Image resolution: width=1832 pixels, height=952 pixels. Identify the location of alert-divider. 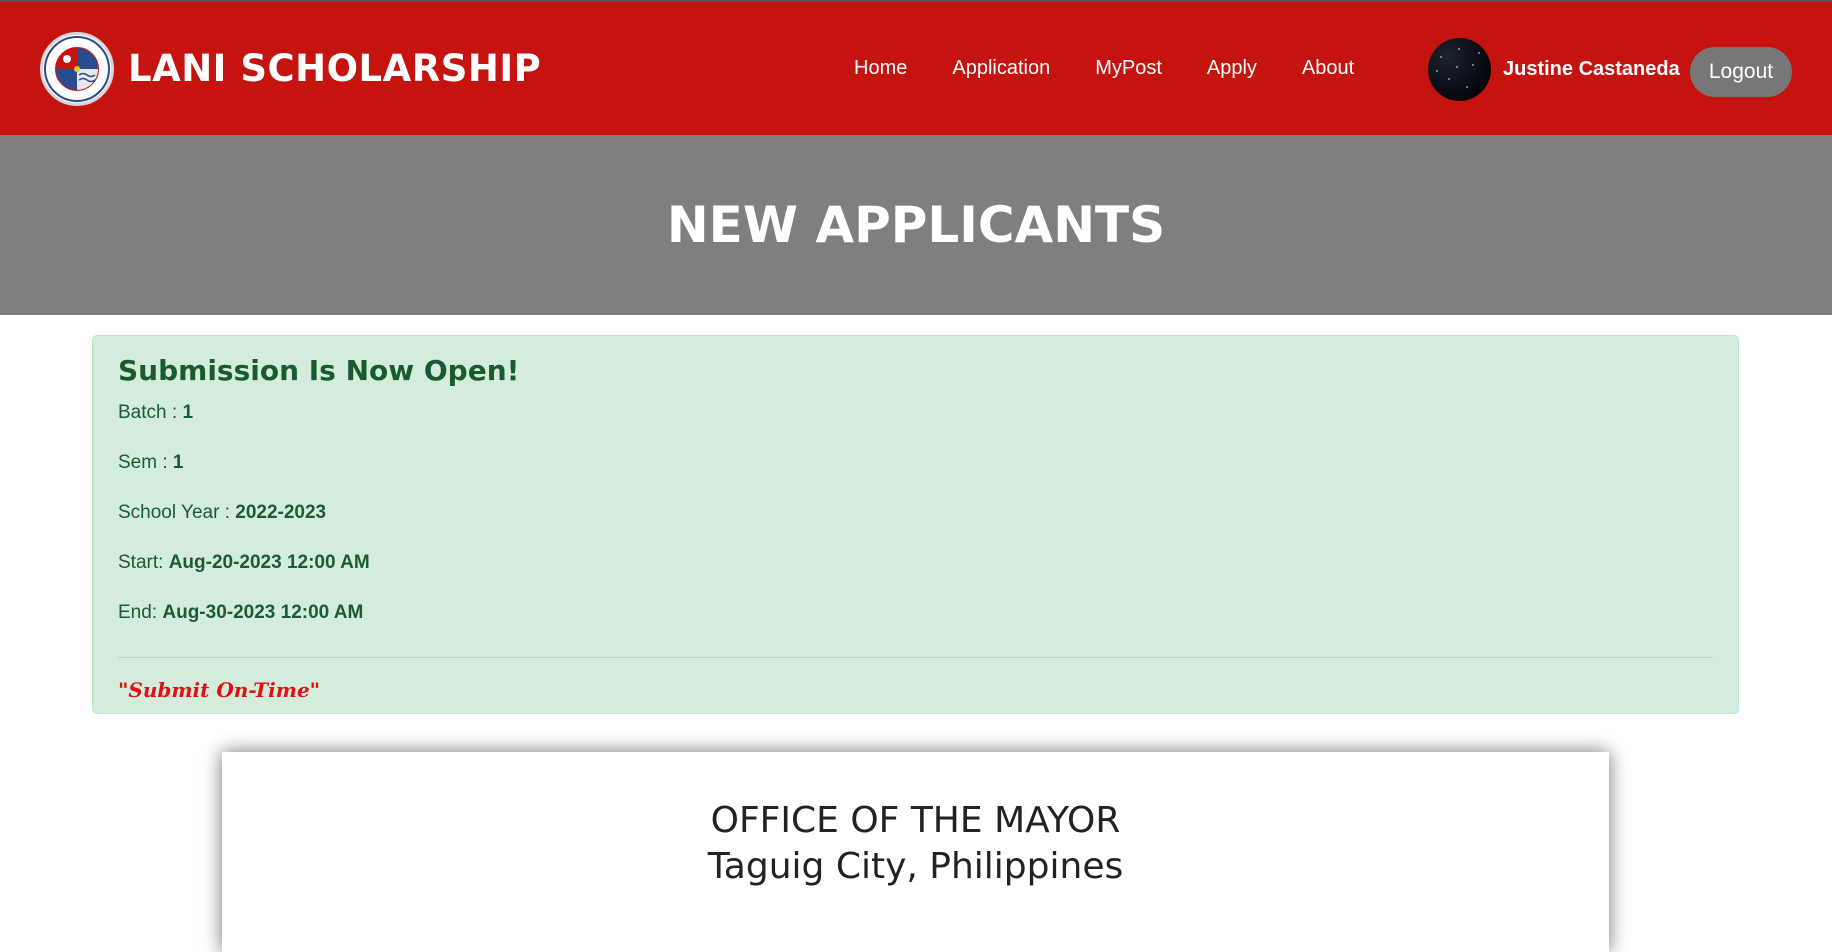
(915, 657).